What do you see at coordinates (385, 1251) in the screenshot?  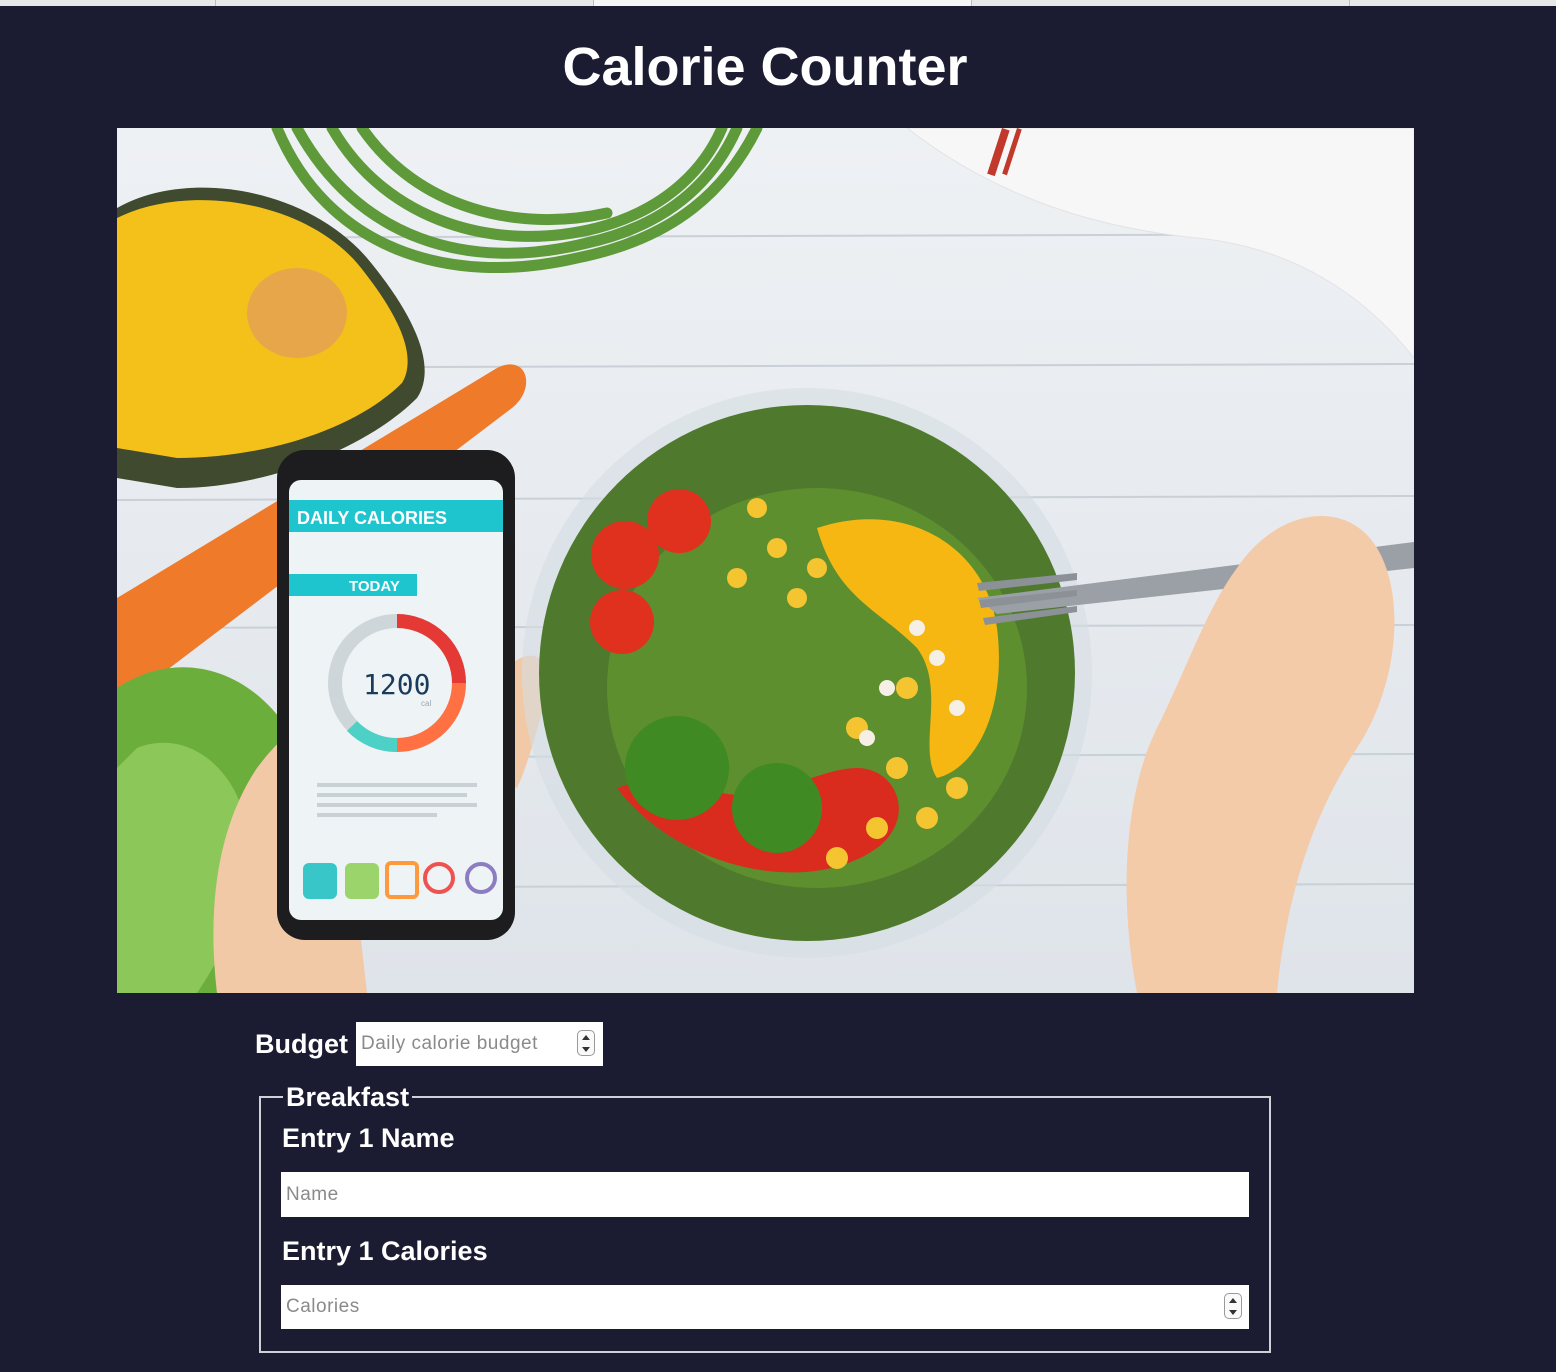 I see `entry-calories-label: Entry 1 Calories` at bounding box center [385, 1251].